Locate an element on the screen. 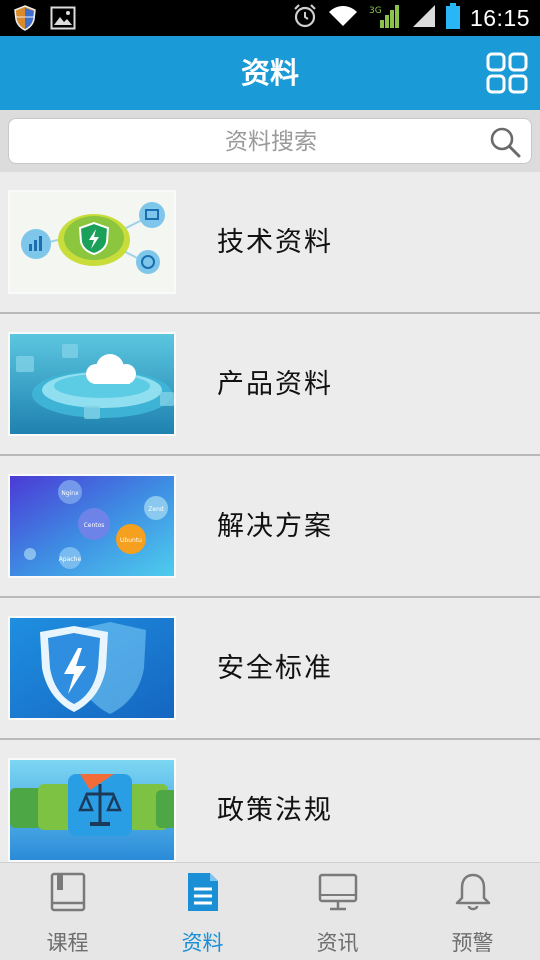  grid-icon is located at coordinates (507, 73).